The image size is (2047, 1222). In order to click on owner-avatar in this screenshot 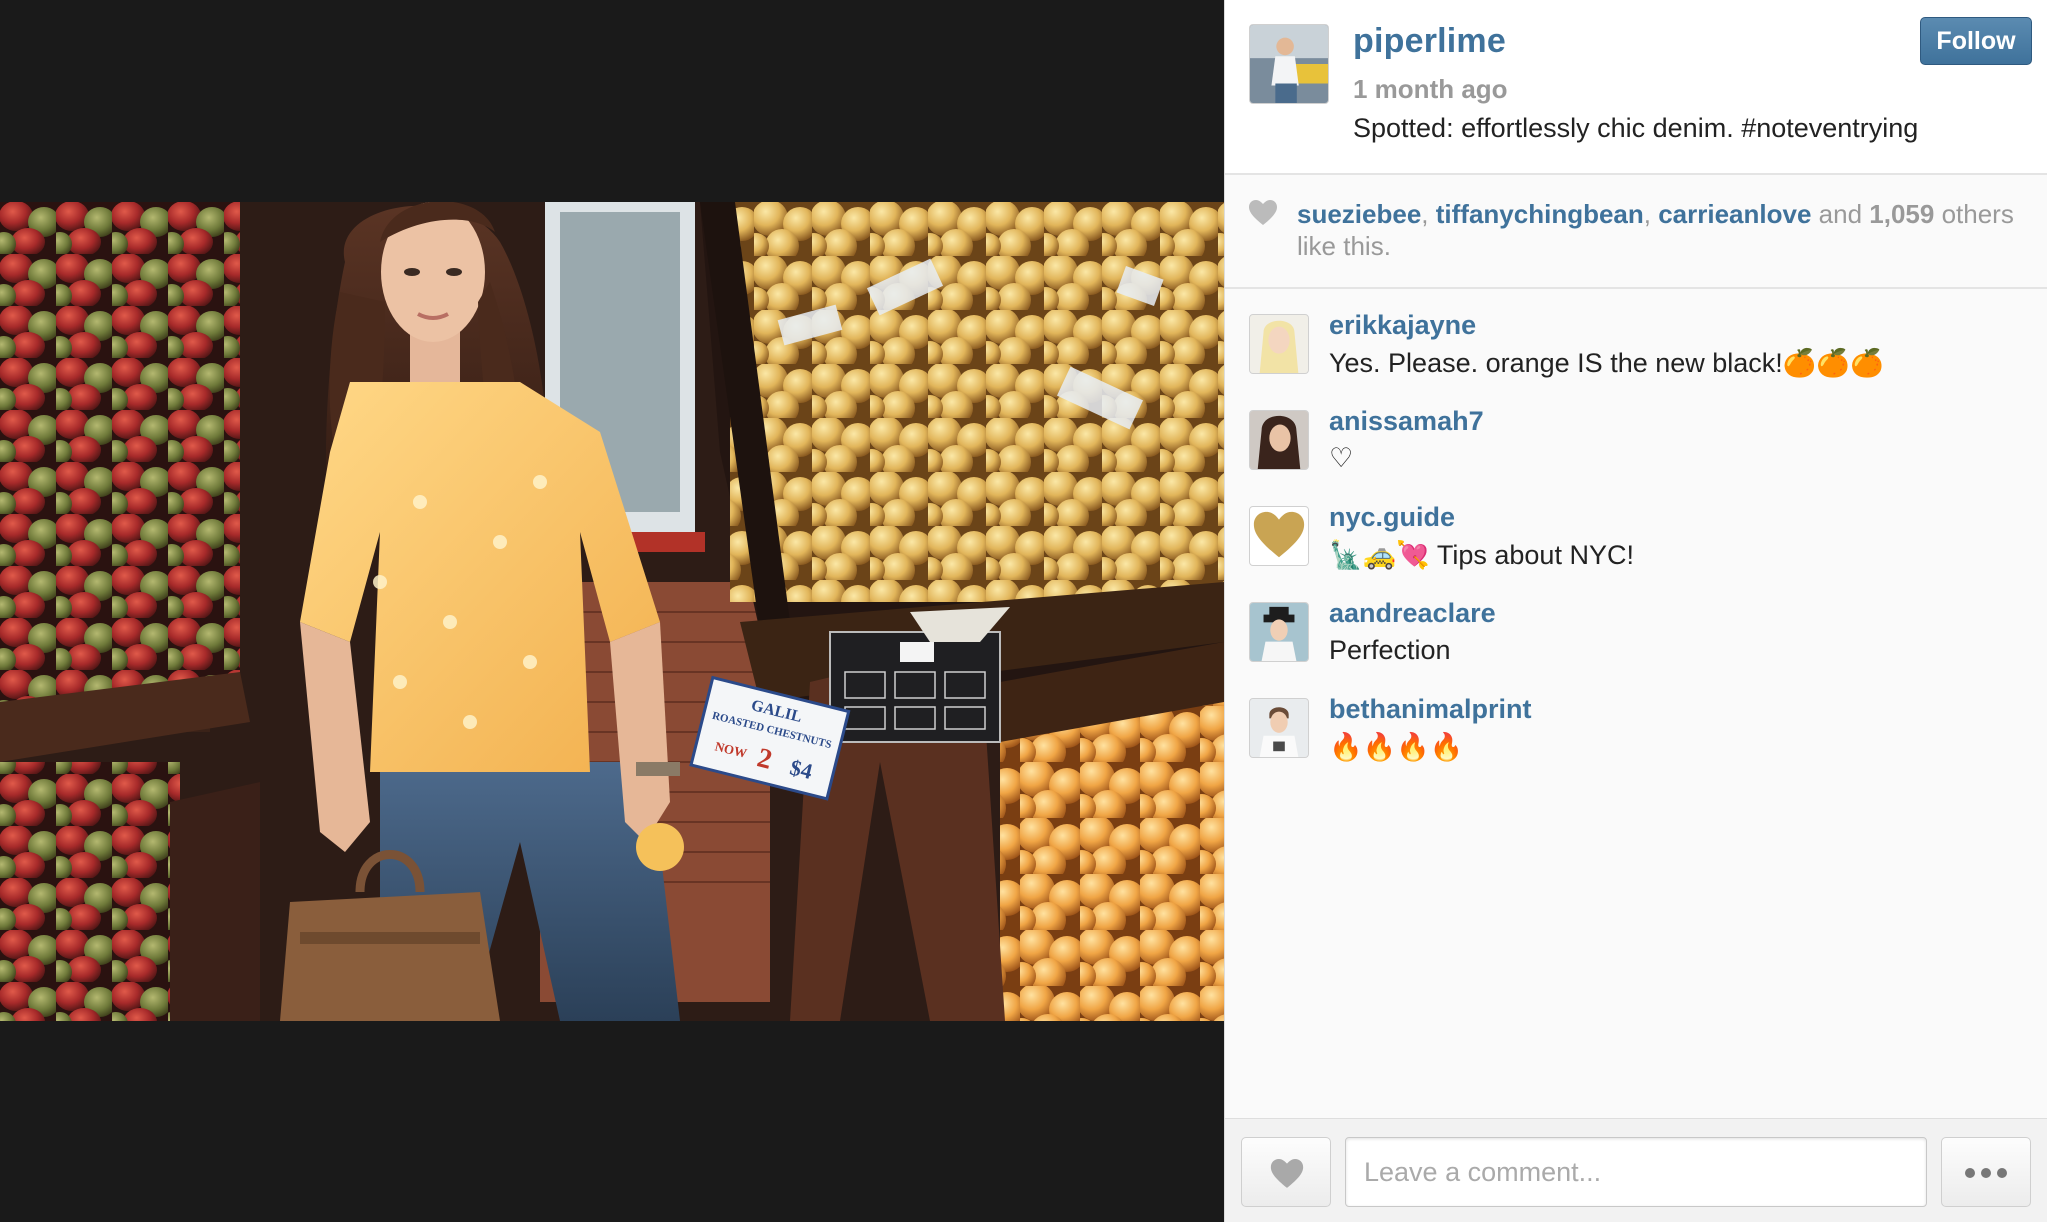, I will do `click(1289, 64)`.